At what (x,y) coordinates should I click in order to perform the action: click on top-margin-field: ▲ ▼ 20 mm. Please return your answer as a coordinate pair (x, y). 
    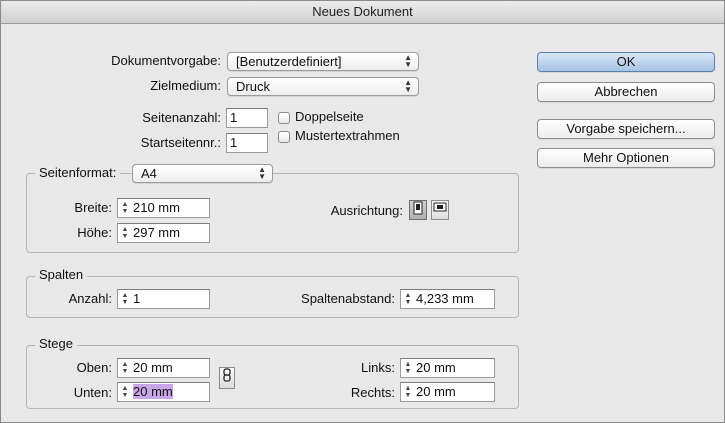
    Looking at the image, I should click on (163, 368).